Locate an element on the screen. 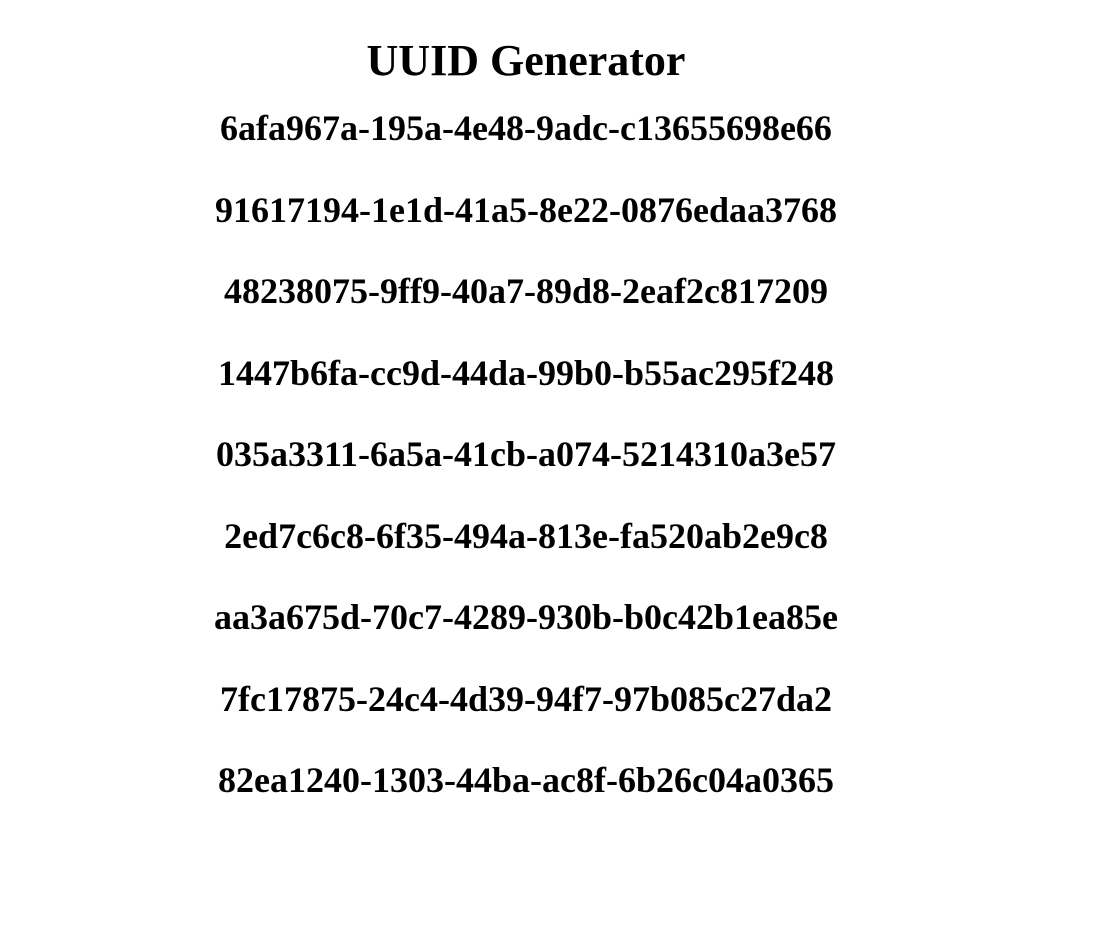 The image size is (1114, 942). uuid-item: 82ea1240-1303-44ba-ac8f-6b26c04a0365 is located at coordinates (526, 780).